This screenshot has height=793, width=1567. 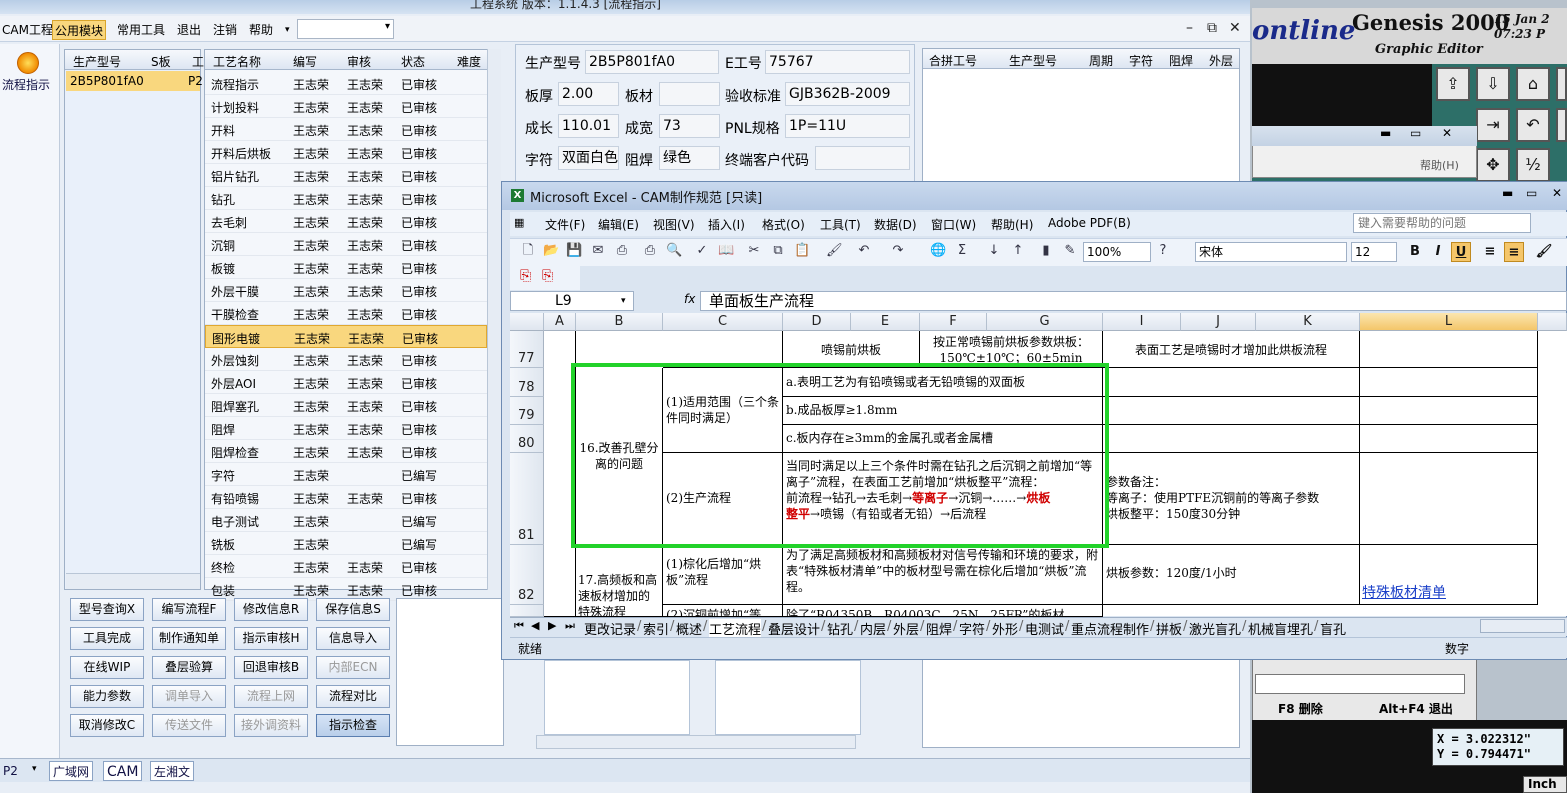 I want to click on col-status: 状态, so click(x=413, y=61).